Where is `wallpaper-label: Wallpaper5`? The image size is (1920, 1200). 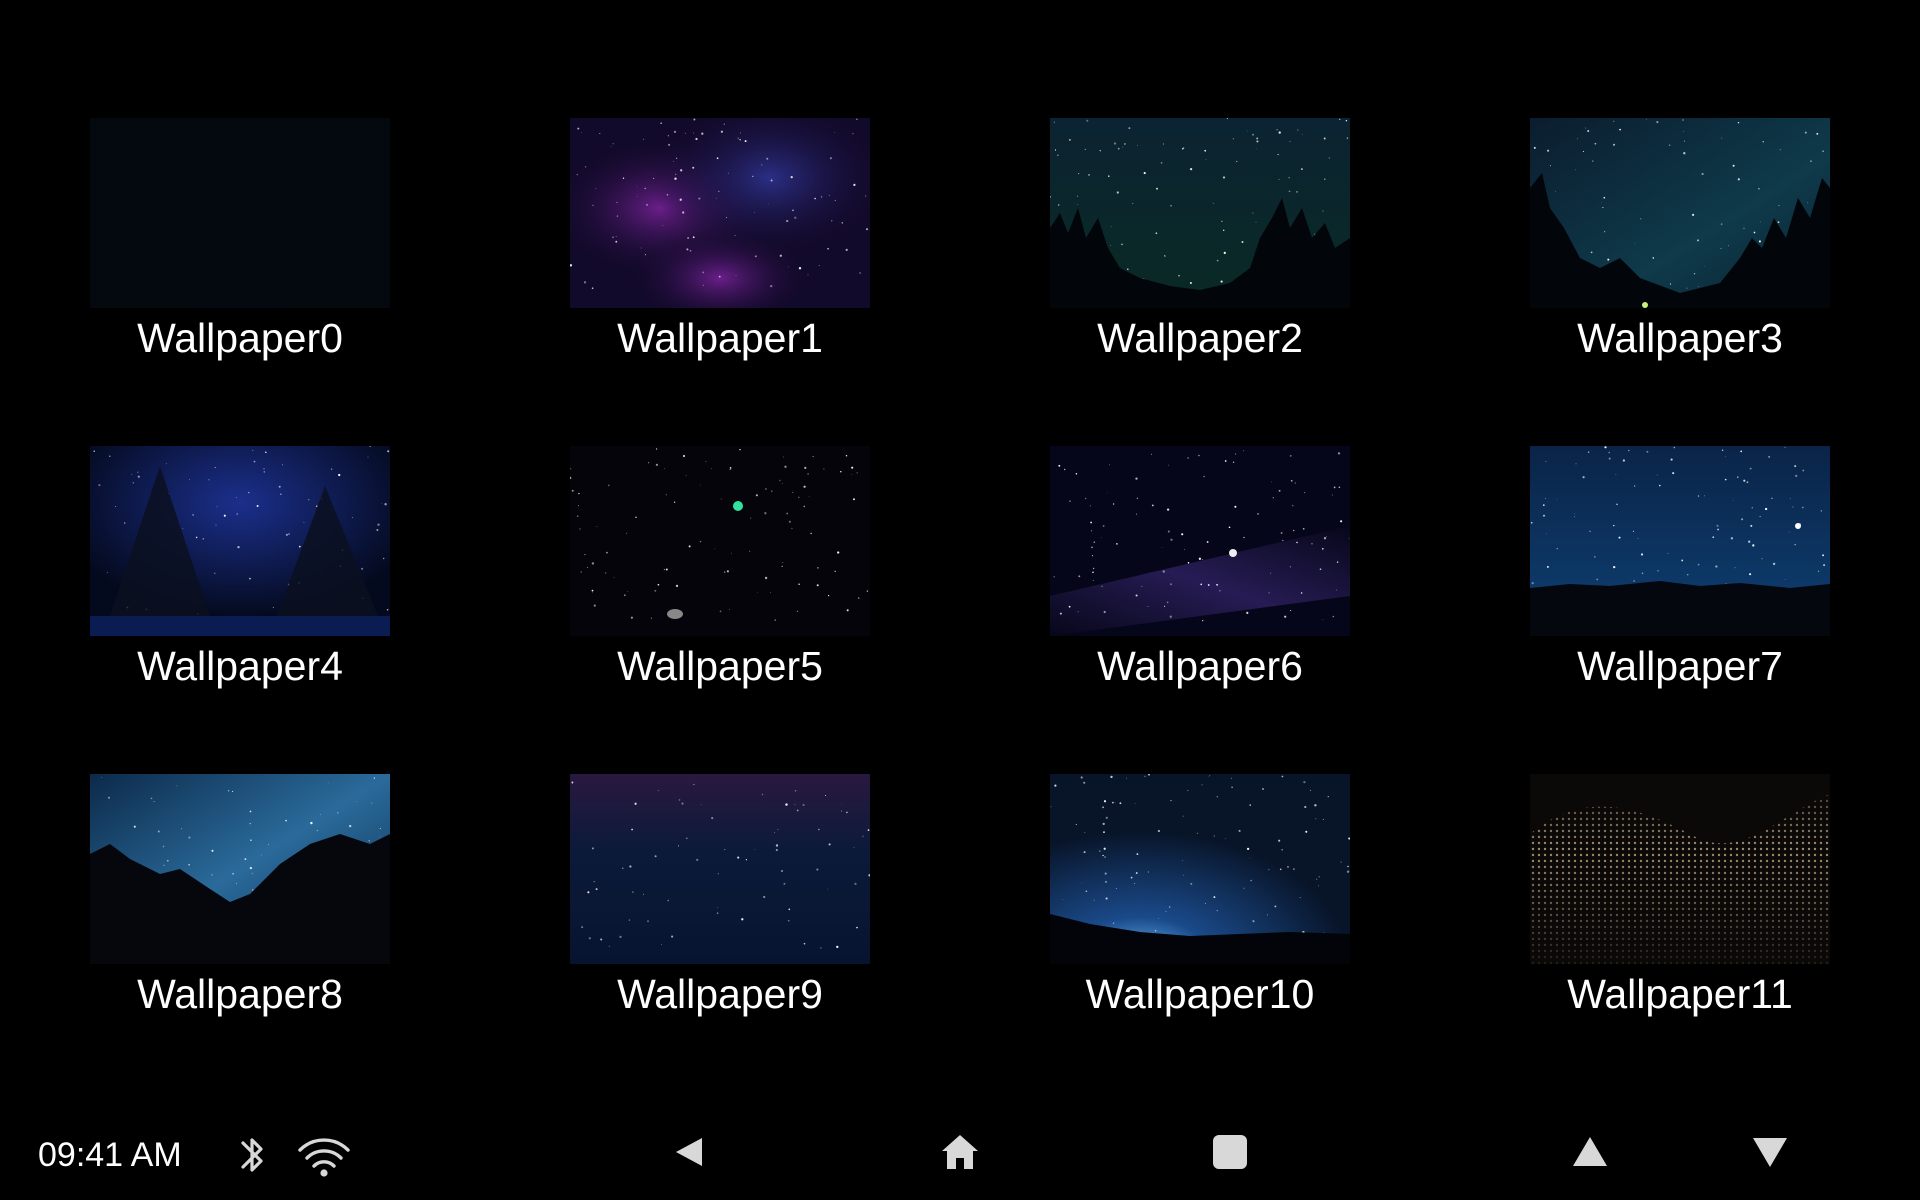
wallpaper-label: Wallpaper5 is located at coordinates (720, 666).